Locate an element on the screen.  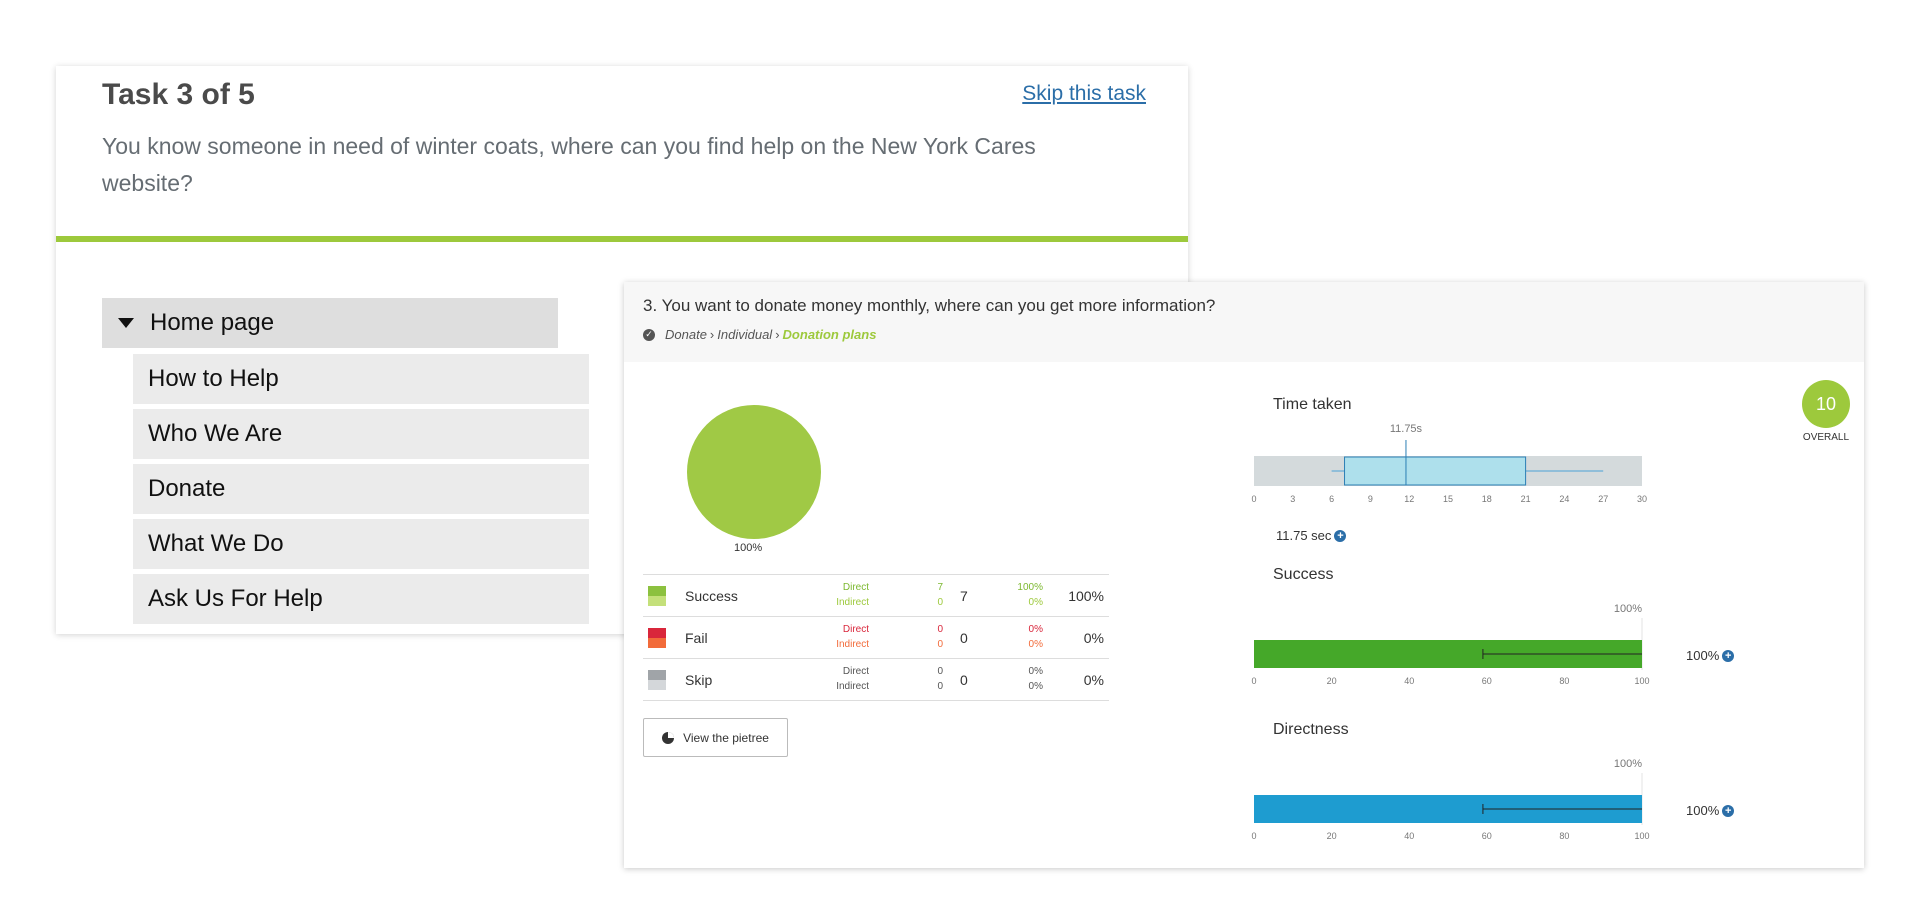
total-percent: 100% is located at coordinates (1086, 596).